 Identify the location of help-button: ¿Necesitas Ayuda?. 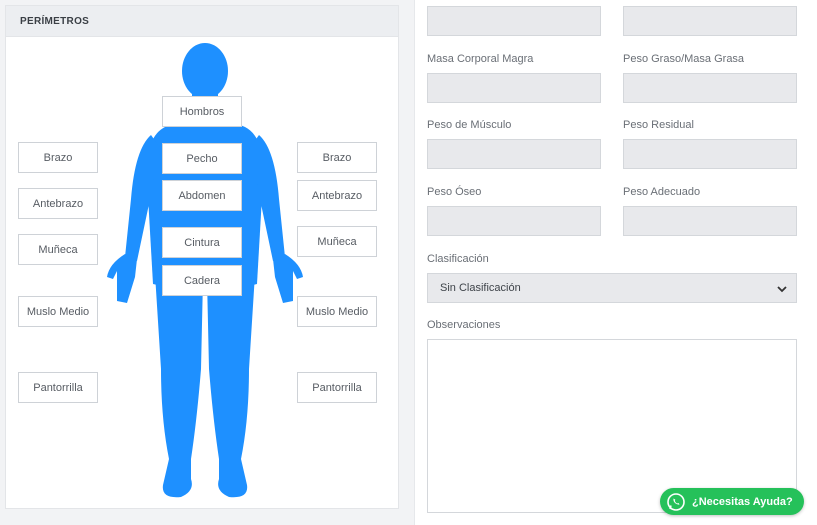
(732, 501).